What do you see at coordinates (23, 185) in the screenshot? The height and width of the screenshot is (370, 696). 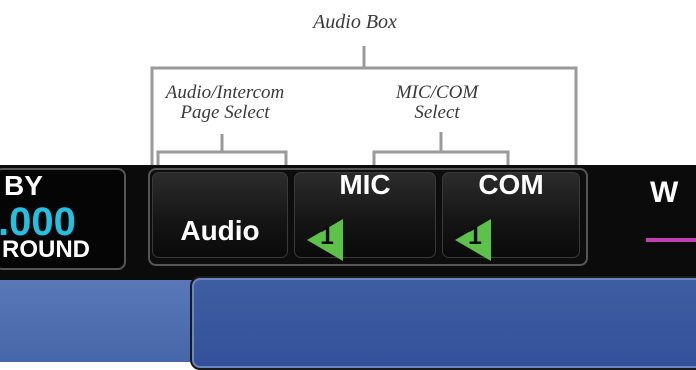 I see `standby-label: BY` at bounding box center [23, 185].